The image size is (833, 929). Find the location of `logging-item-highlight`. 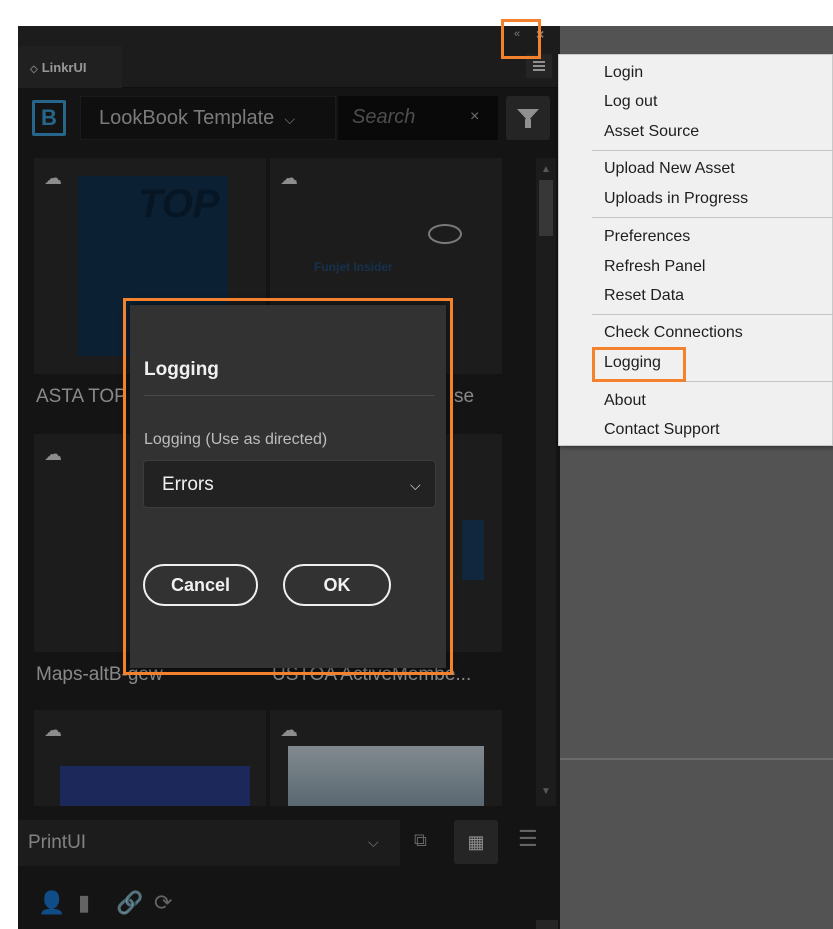

logging-item-highlight is located at coordinates (639, 364).